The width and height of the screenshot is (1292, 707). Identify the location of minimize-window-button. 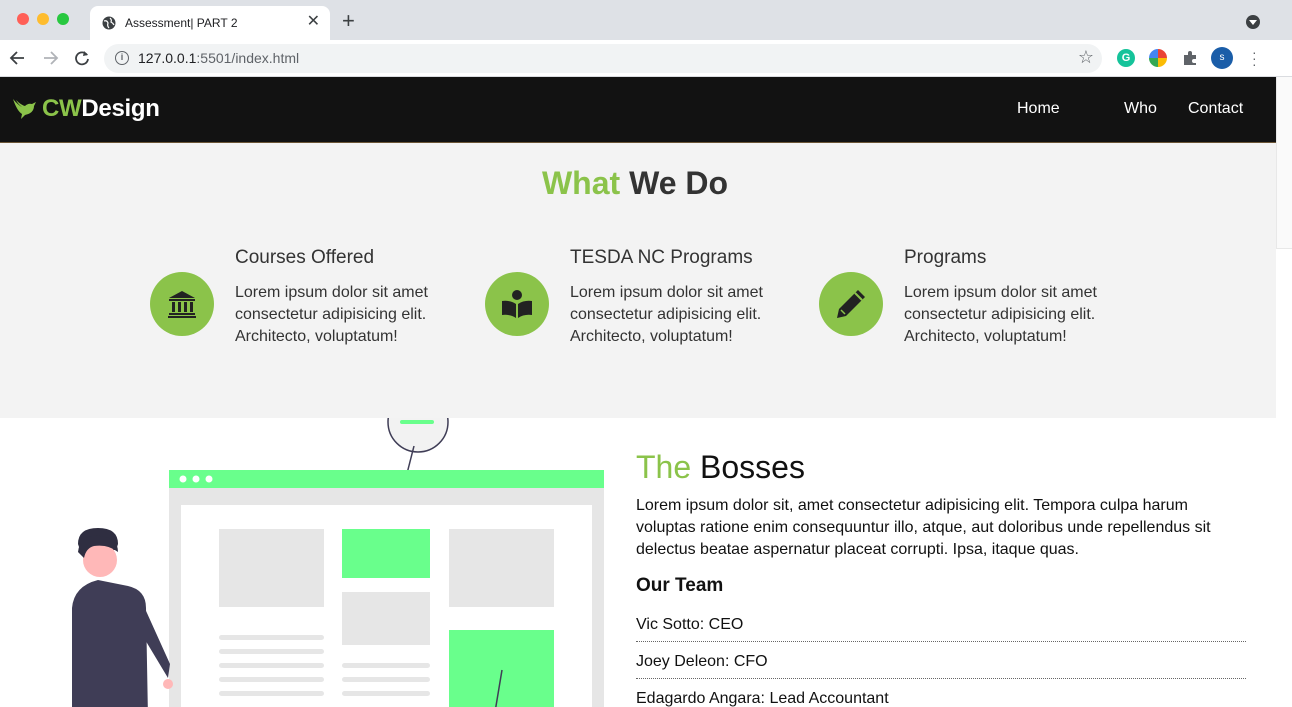
(43, 19).